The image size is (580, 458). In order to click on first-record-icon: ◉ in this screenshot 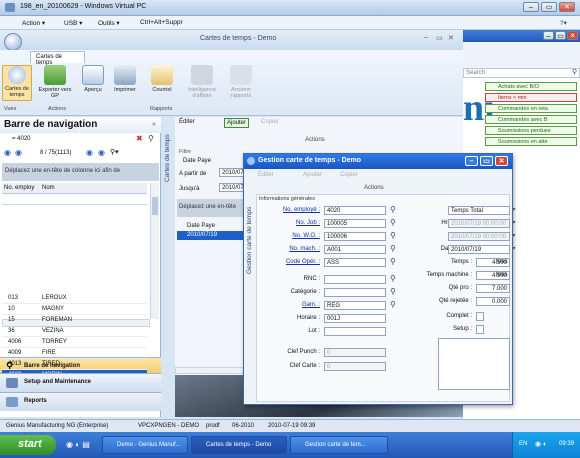, I will do `click(7, 152)`.